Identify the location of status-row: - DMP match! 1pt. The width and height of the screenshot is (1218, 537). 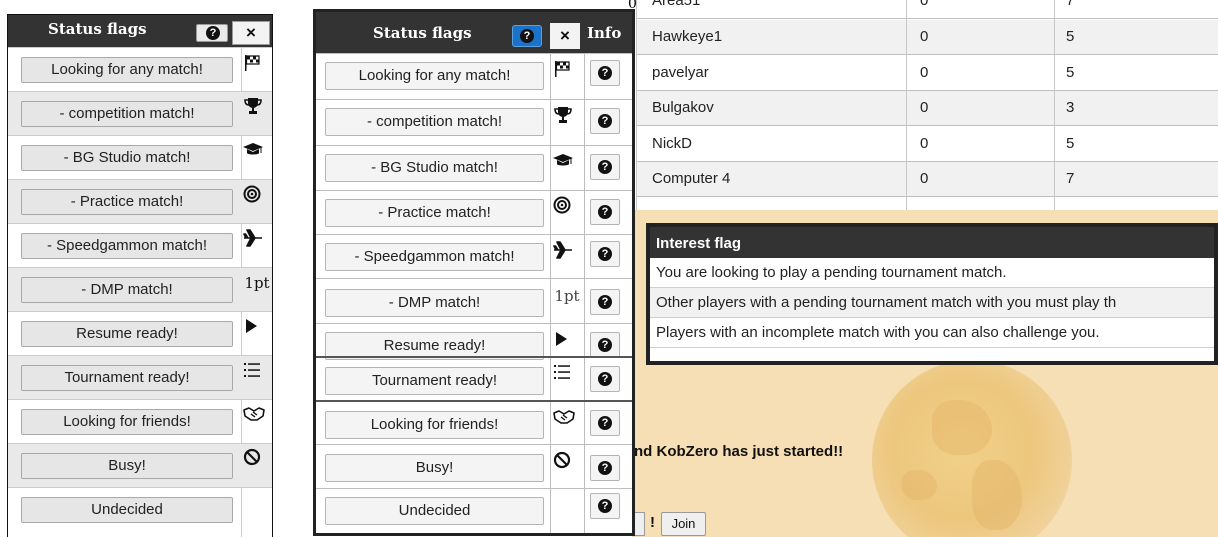
(140, 289).